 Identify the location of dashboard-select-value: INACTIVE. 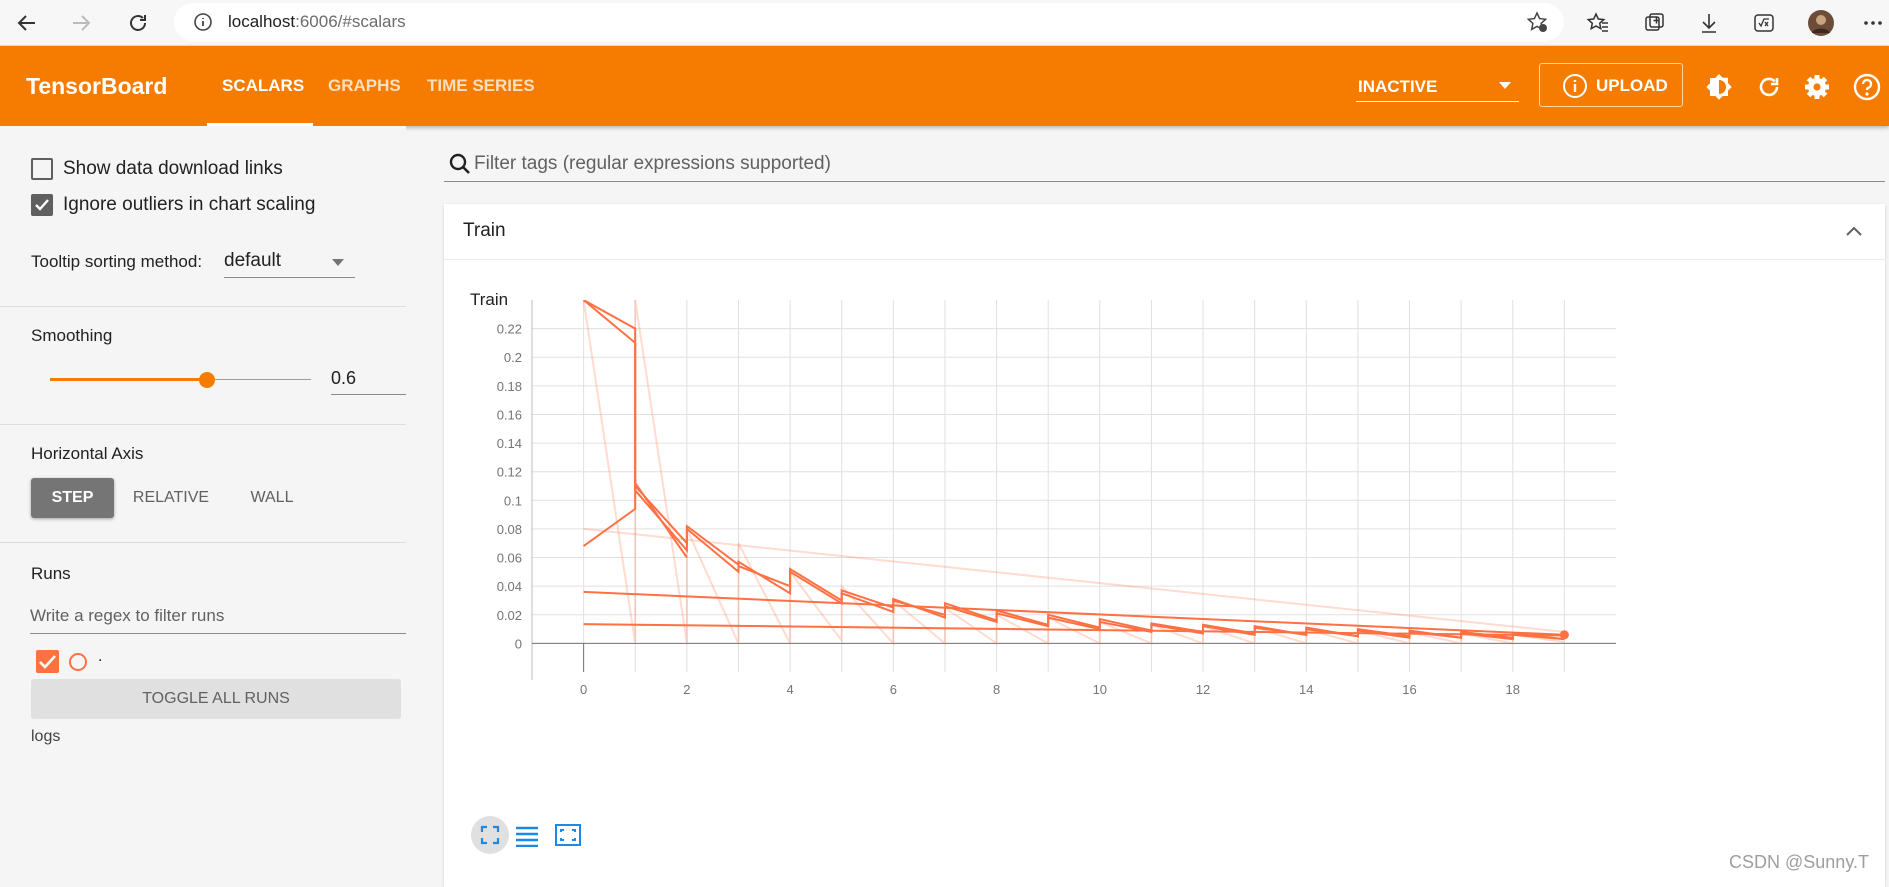
(1398, 86).